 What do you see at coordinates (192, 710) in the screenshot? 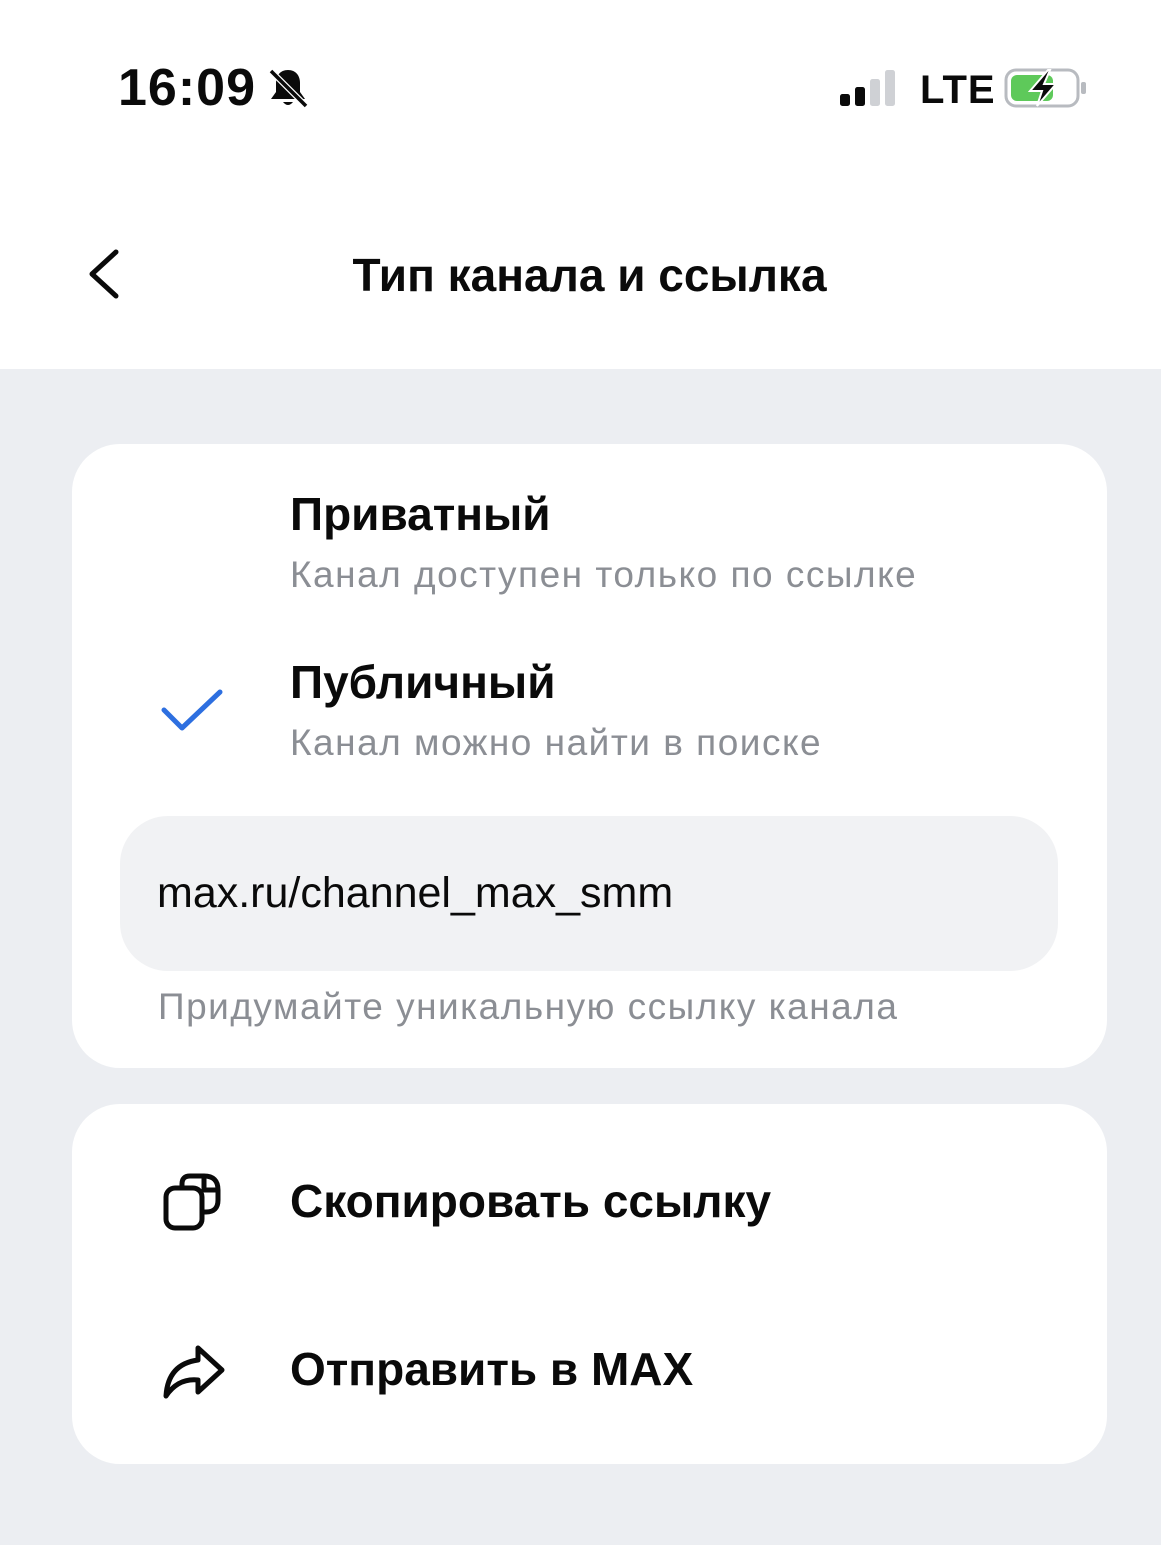
I see `checkmark-icon` at bounding box center [192, 710].